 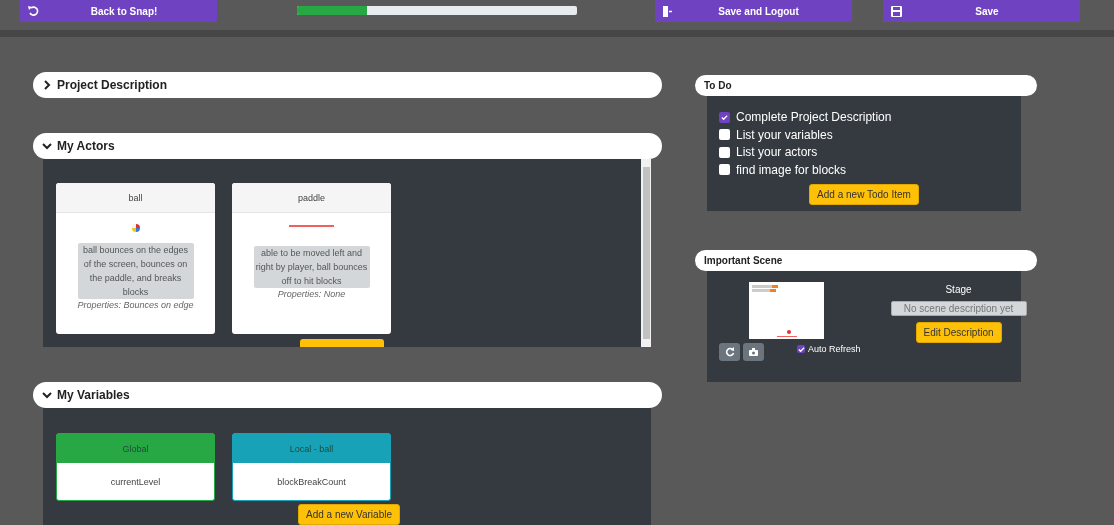 I want to click on add-variable-button: Add a new Variable, so click(x=349, y=514).